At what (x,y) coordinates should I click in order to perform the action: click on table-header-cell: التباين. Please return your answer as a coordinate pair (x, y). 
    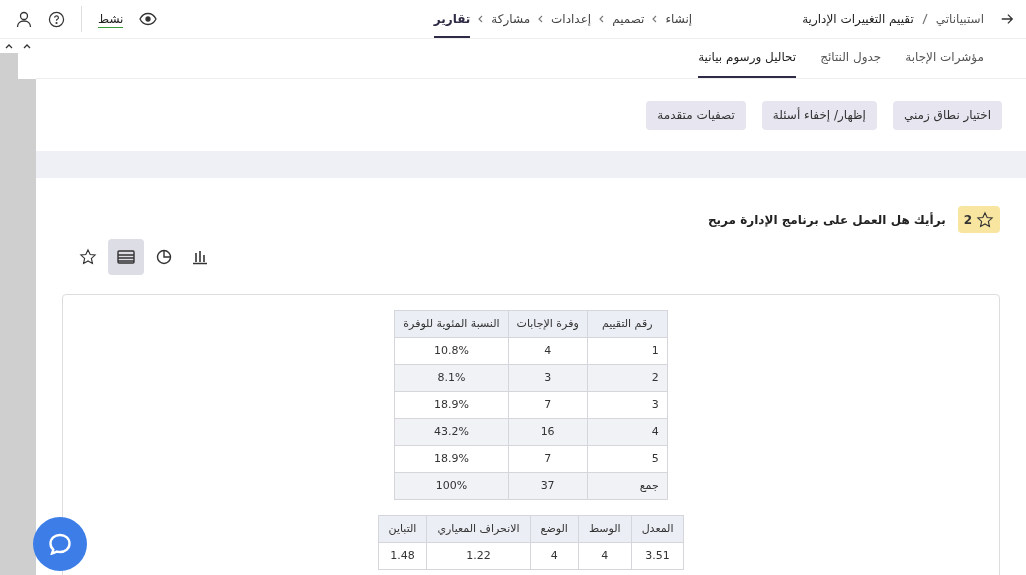
    Looking at the image, I should click on (402, 529).